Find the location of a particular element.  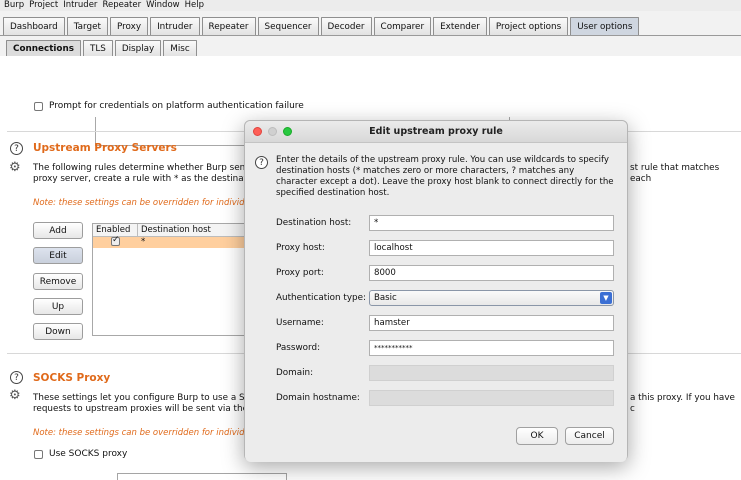

dialog-title: Edit upstream proxy rule is located at coordinates (436, 131).